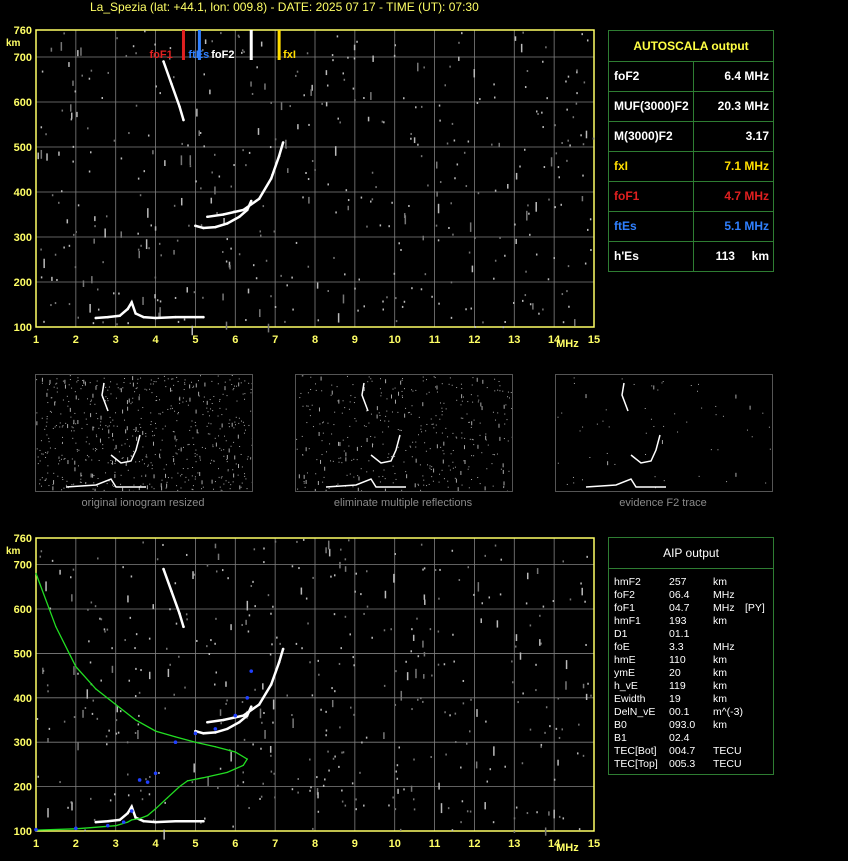 Image resolution: width=848 pixels, height=861 pixels. What do you see at coordinates (663, 503) in the screenshot?
I see `thumbnail-caption-evidence: evidence F2 trace` at bounding box center [663, 503].